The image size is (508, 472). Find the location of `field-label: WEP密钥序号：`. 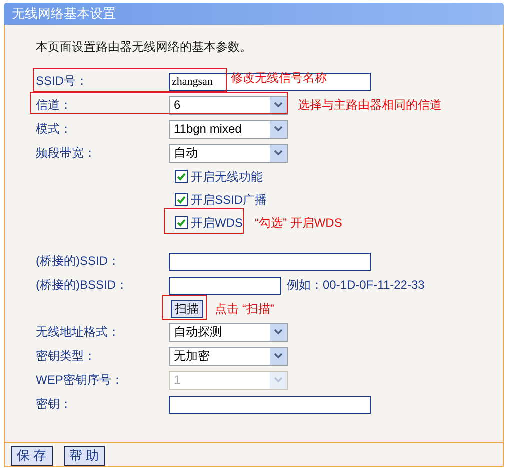

field-label: WEP密钥序号： is located at coordinates (80, 380).